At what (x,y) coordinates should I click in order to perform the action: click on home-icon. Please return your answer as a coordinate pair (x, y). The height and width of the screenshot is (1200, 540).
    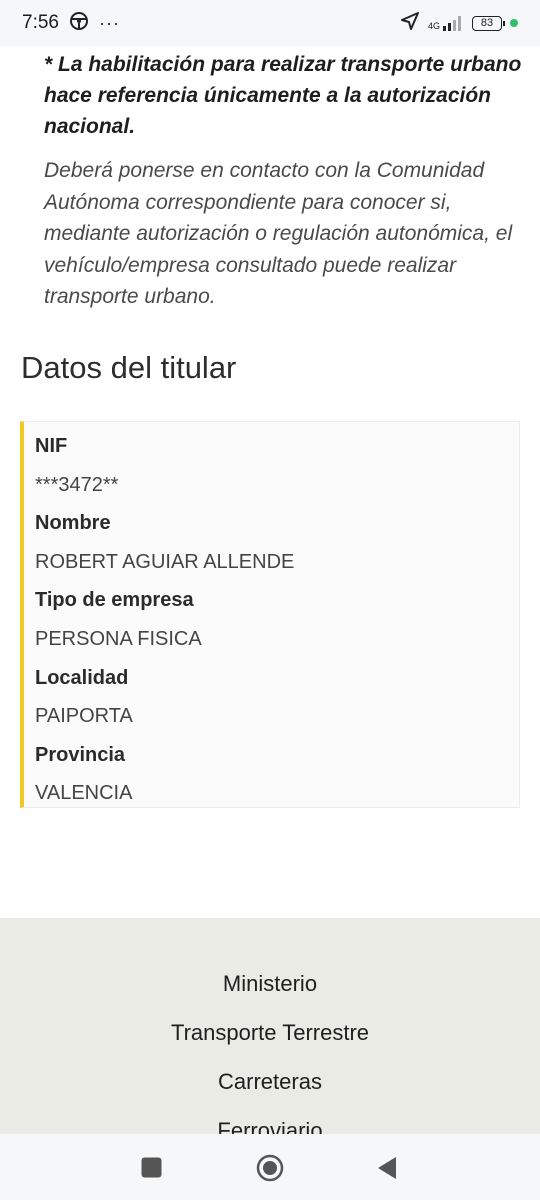
    Looking at the image, I should click on (270, 1170).